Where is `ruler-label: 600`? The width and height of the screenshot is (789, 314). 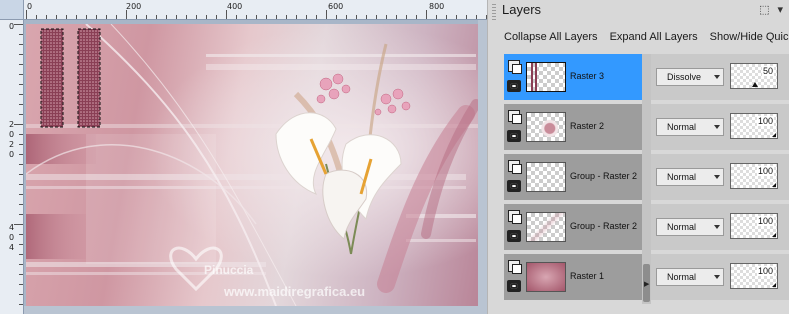
ruler-label: 600 is located at coordinates (336, 6).